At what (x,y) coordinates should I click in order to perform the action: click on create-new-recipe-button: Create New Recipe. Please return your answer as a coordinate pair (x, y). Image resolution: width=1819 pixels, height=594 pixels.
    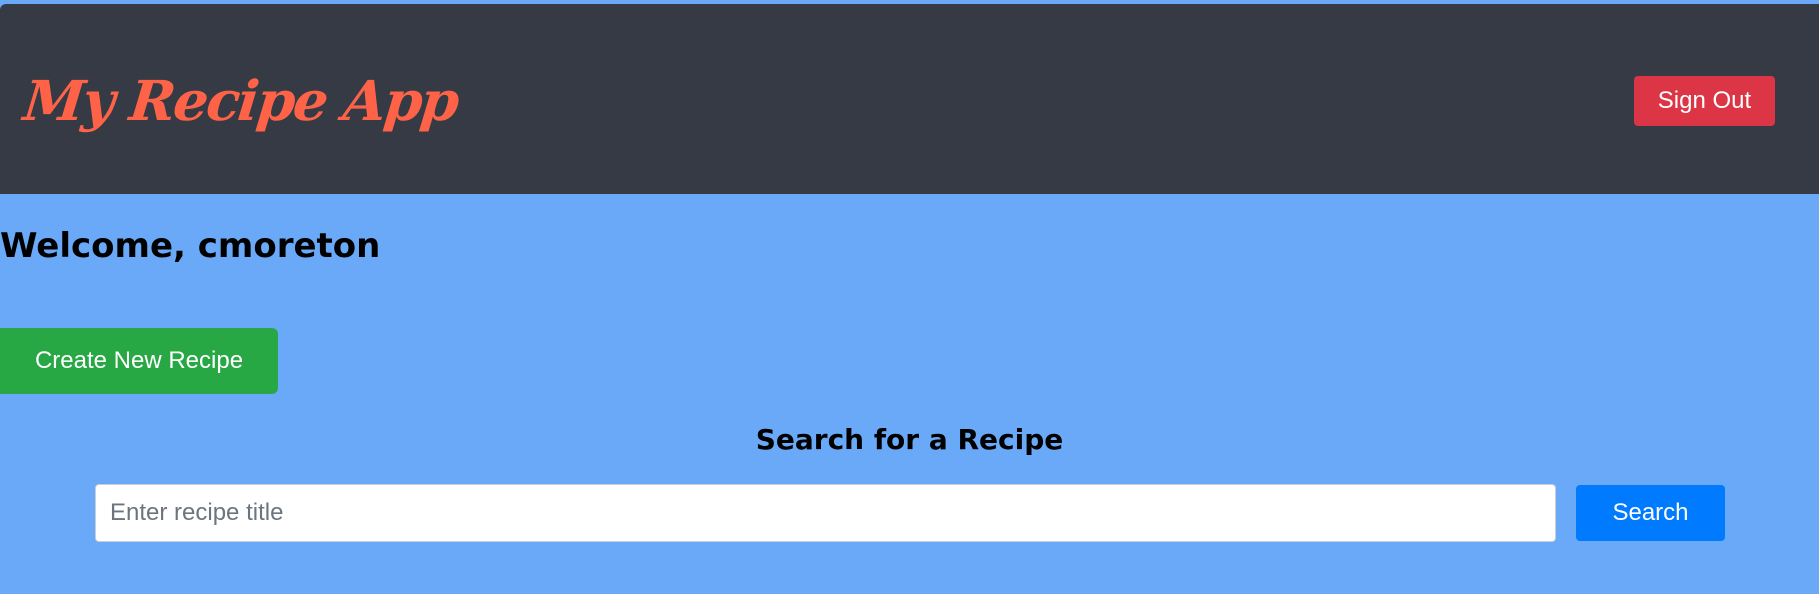
    Looking at the image, I should click on (139, 361).